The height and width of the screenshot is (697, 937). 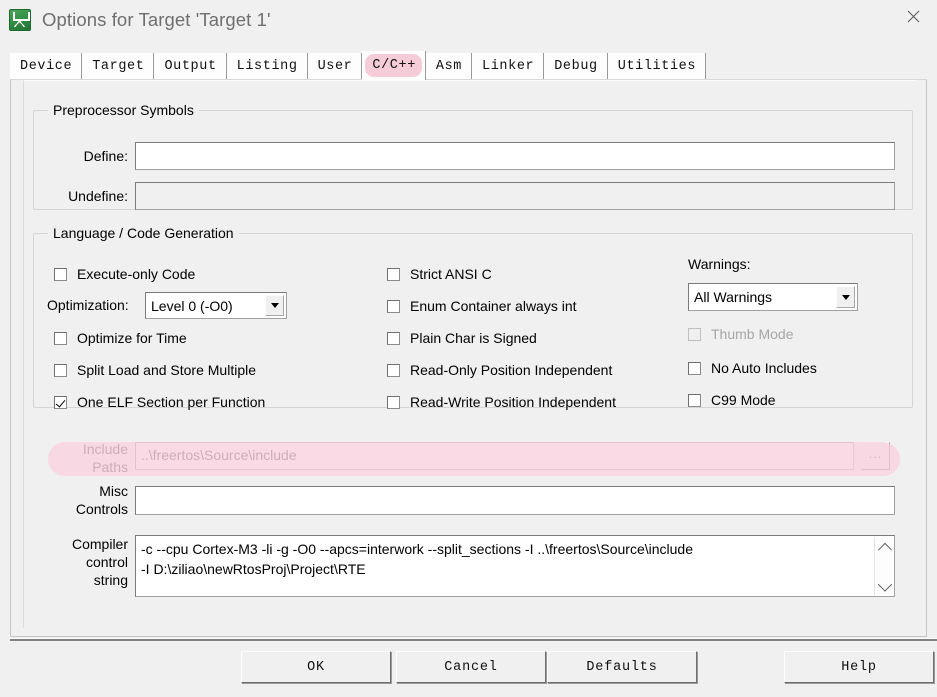 I want to click on tab-label: Debug, so click(x=576, y=66).